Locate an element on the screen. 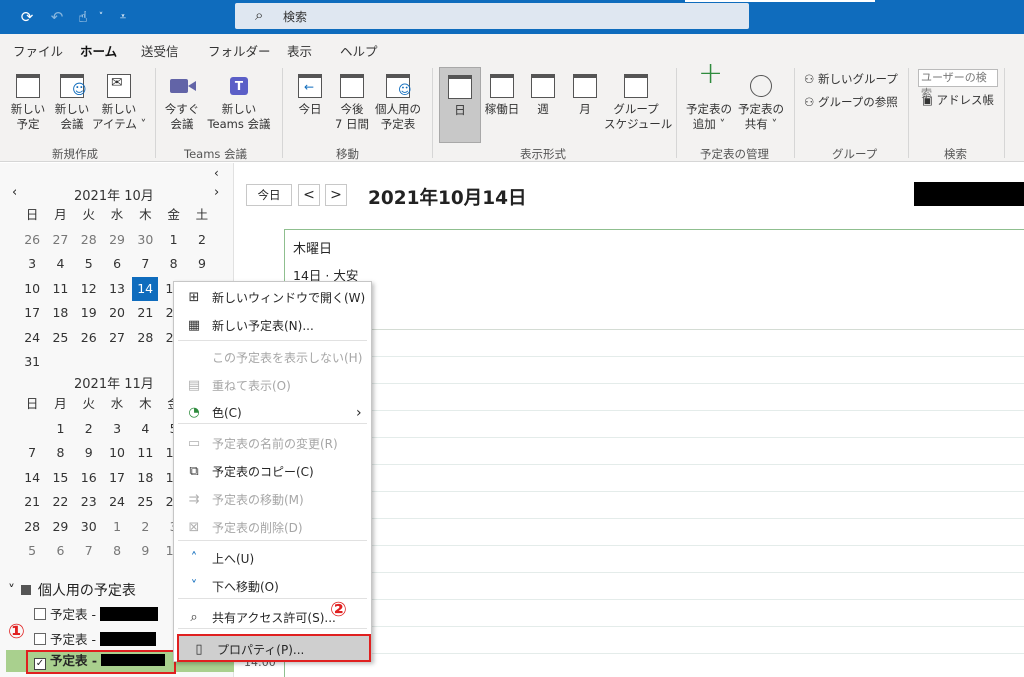  new-items-button: ✉ 新しい アイテム ˅ is located at coordinates (119, 101).